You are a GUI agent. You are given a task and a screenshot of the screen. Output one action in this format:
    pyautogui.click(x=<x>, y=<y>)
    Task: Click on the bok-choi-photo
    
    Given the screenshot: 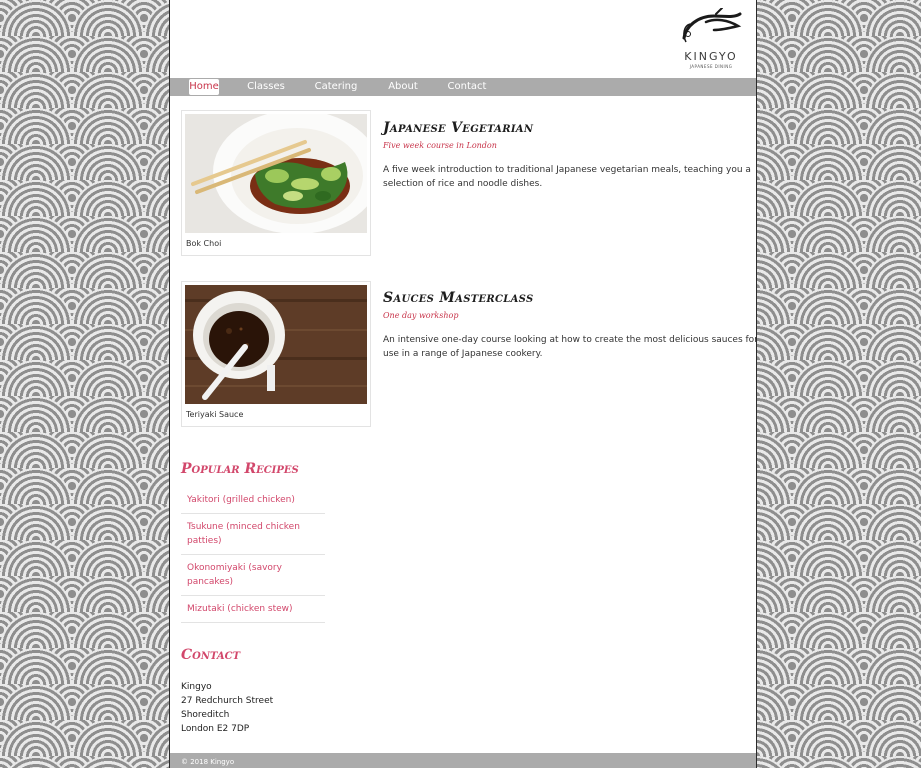 What is the action you would take?
    pyautogui.click(x=276, y=173)
    